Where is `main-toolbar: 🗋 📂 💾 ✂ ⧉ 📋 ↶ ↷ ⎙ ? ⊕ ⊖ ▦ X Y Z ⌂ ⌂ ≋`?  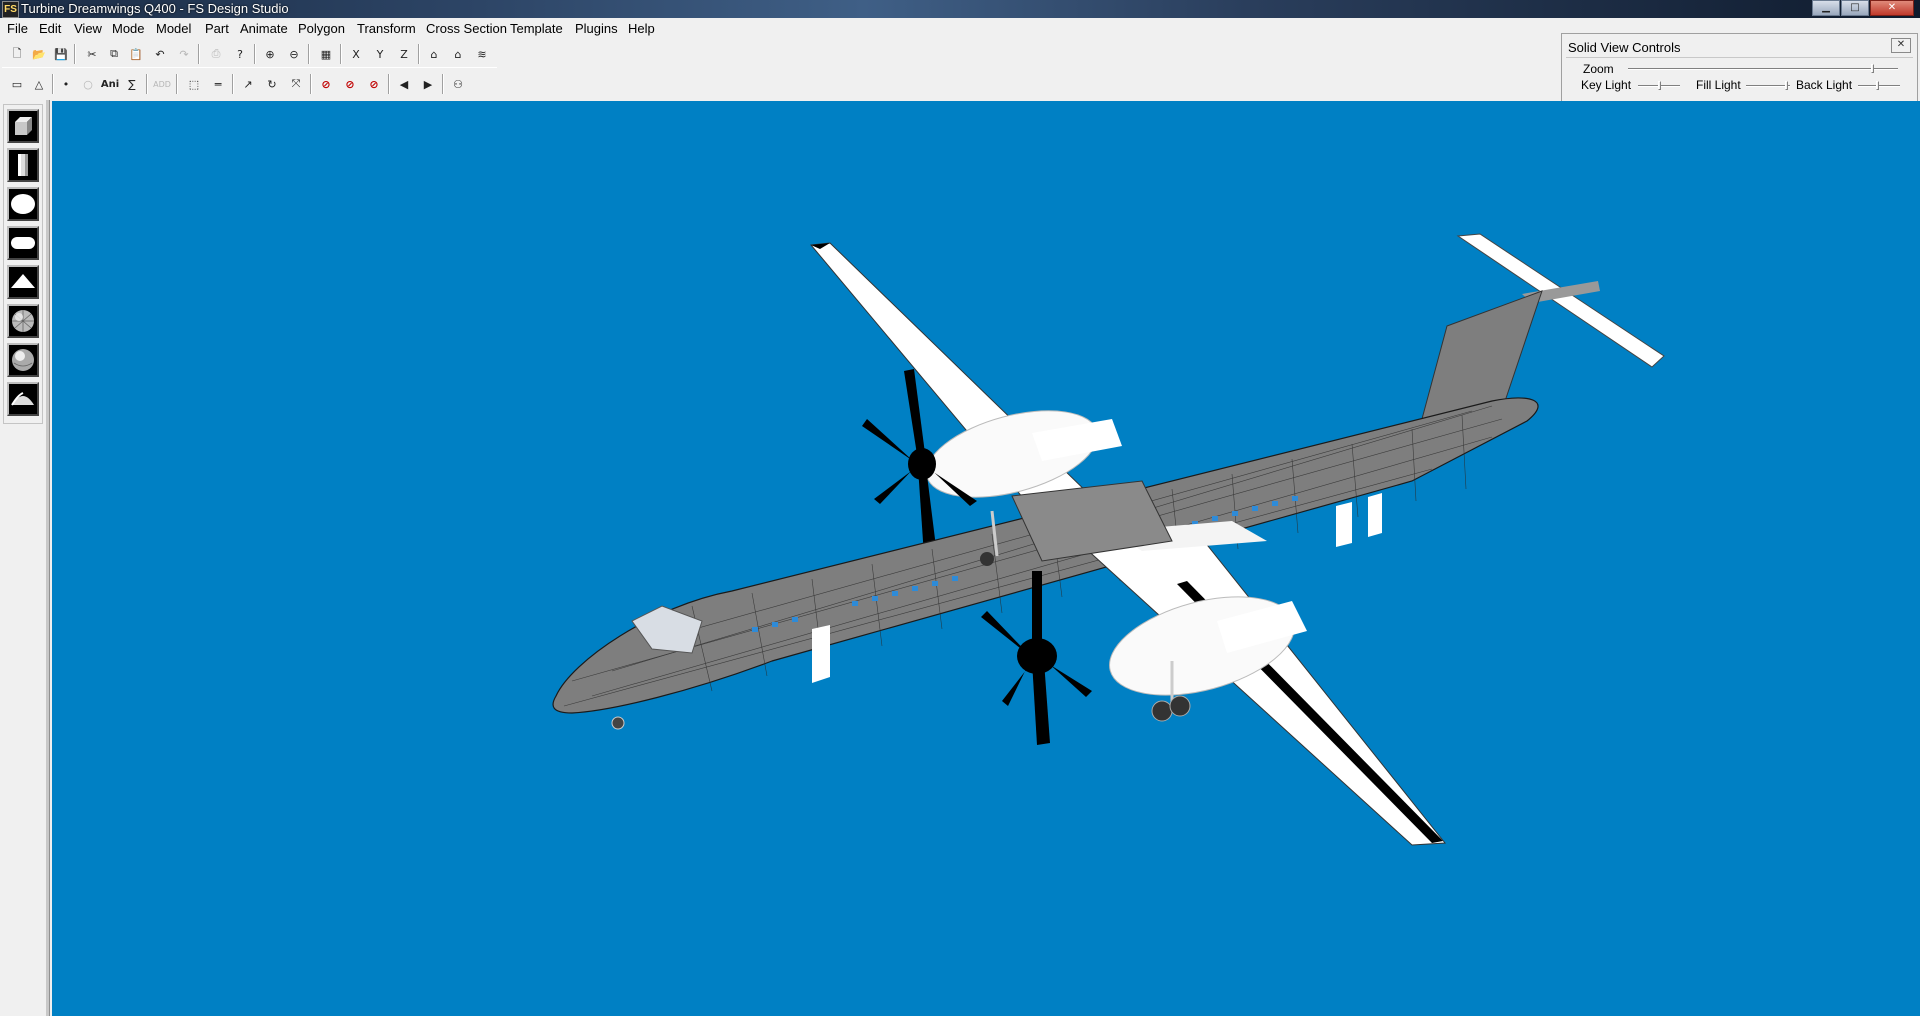 main-toolbar: 🗋 📂 💾 ✂ ⧉ 📋 ↶ ↷ ⎙ ? ⊕ ⊖ ▦ X Y Z ⌂ ⌂ ≋ is located at coordinates (249, 54).